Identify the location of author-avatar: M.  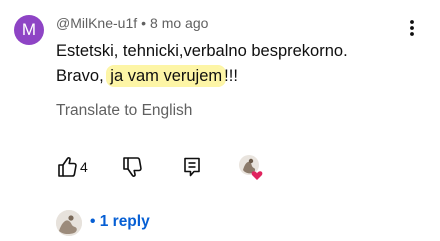
(29, 30).